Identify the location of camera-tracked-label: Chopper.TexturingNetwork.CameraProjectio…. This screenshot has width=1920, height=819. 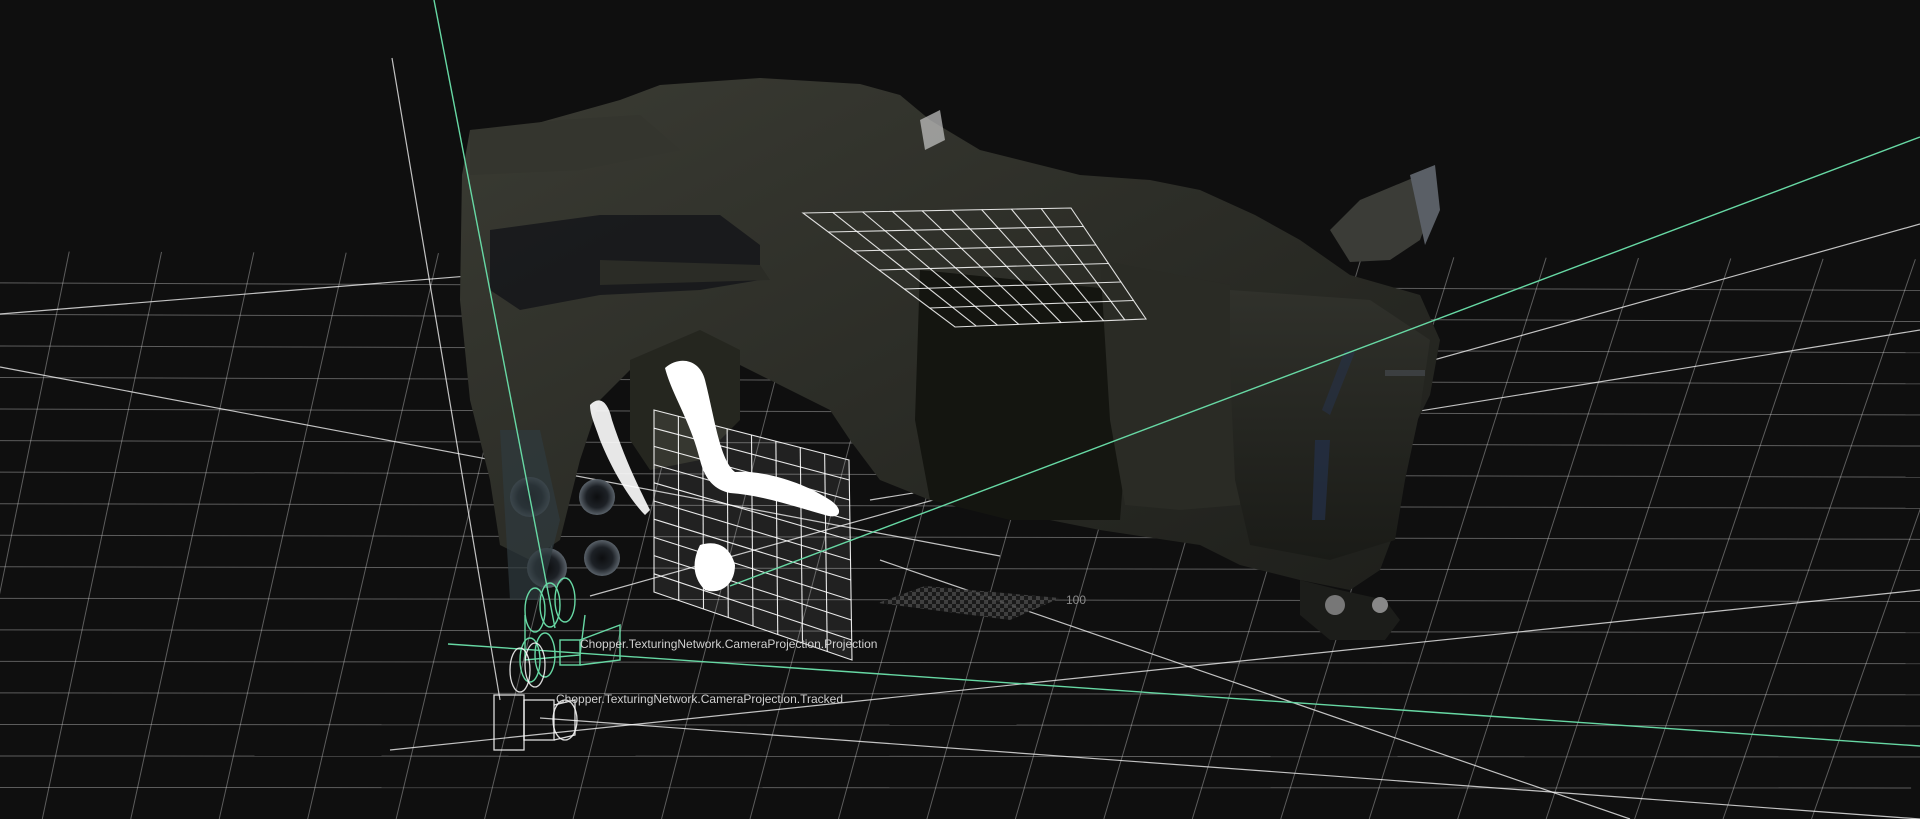
(699, 699).